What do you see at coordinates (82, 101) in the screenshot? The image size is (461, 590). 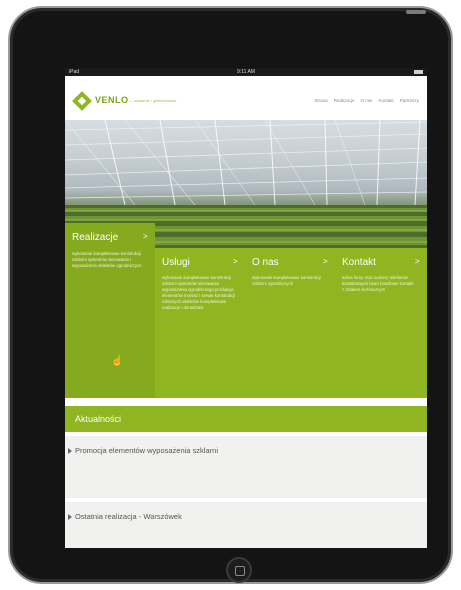 I see `logo-diamond-icon` at bounding box center [82, 101].